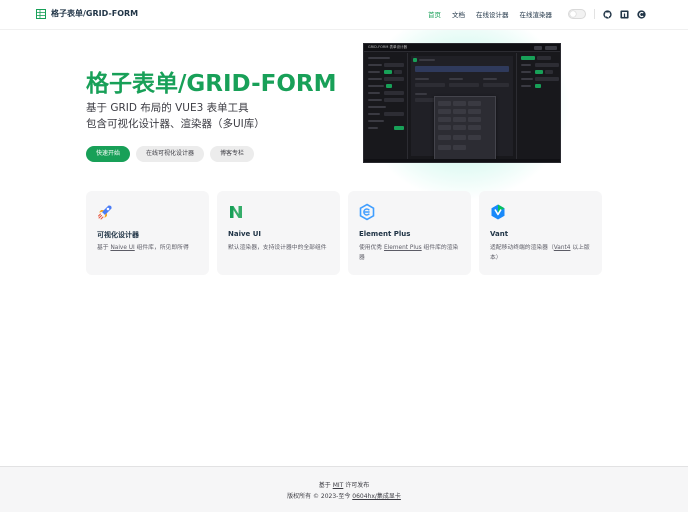  What do you see at coordinates (411, 253) in the screenshot?
I see `feature-card-desc: 使用优秀 Element Plus 组件库的渲染器` at bounding box center [411, 253].